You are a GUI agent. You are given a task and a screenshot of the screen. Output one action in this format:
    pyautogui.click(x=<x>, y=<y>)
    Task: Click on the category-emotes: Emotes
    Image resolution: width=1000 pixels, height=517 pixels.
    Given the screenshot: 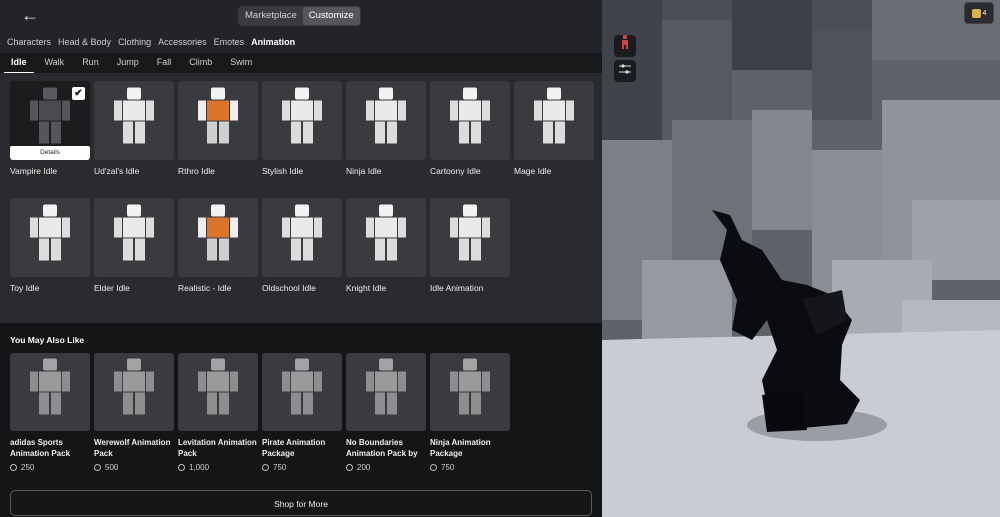 What is the action you would take?
    pyautogui.click(x=226, y=42)
    